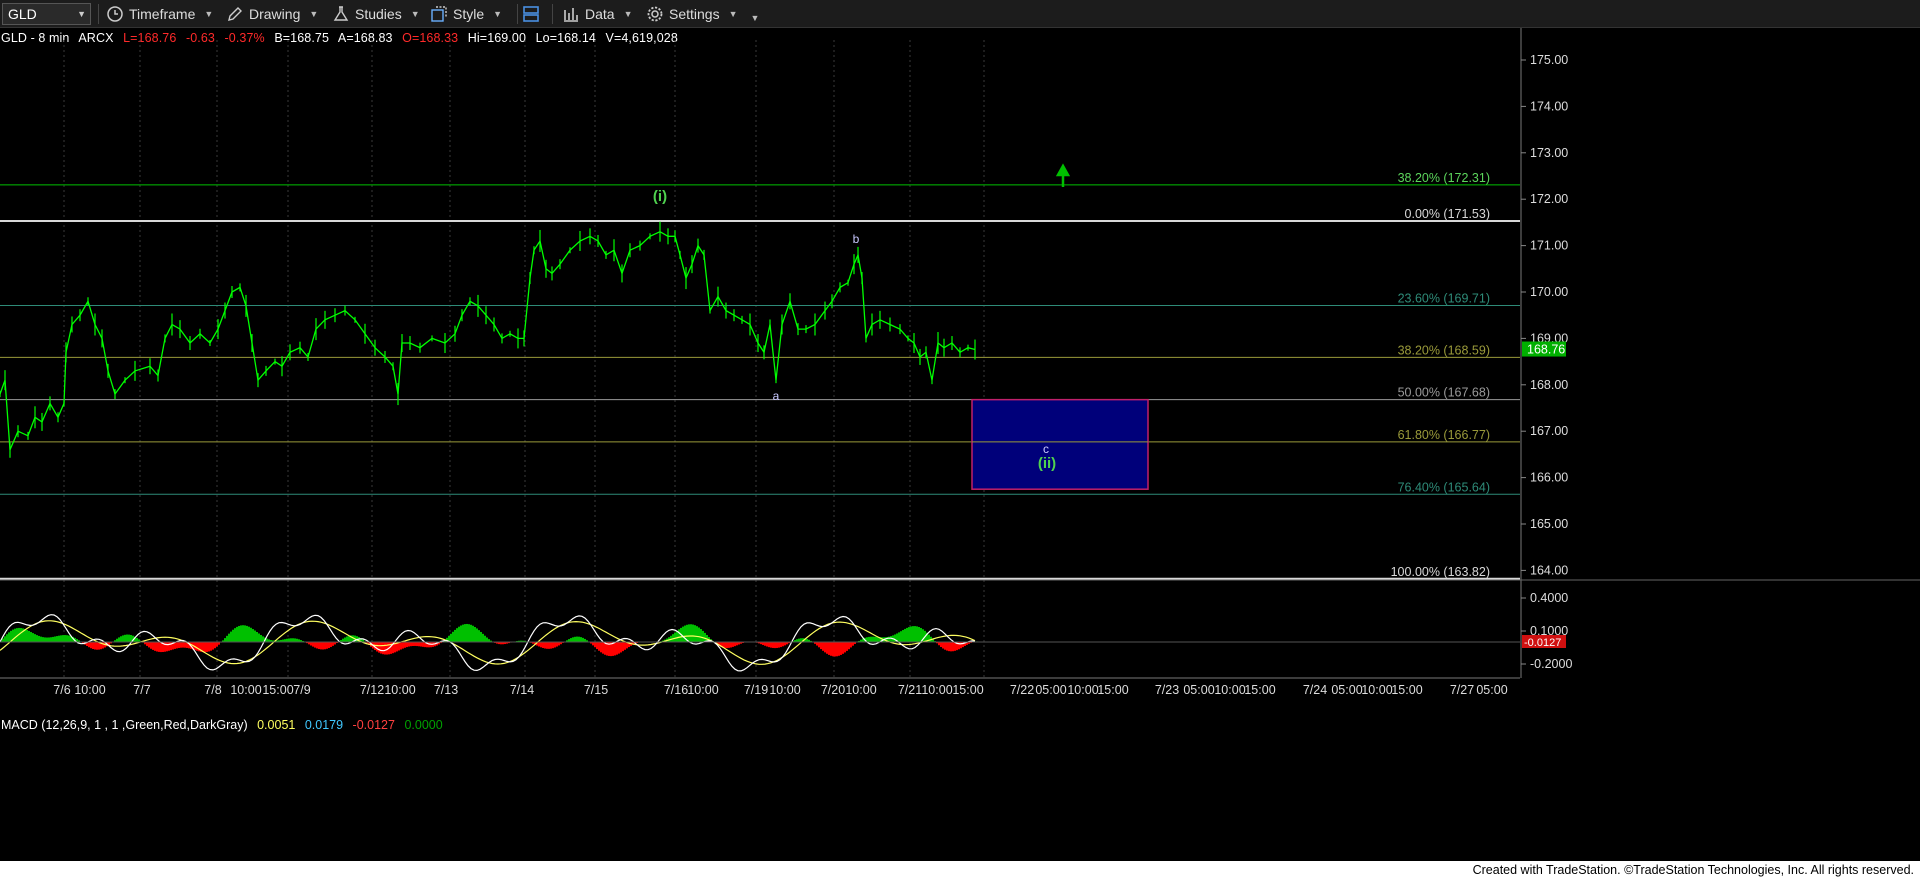  I want to click on wave-a-label: a, so click(776, 396).